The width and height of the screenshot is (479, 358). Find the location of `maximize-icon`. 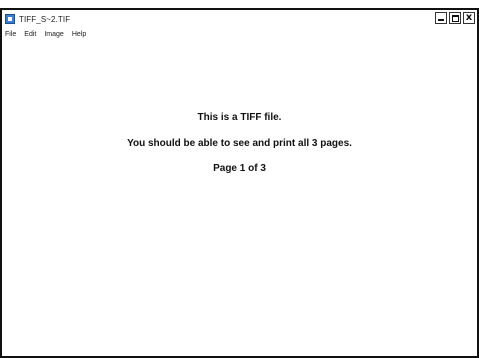

maximize-icon is located at coordinates (455, 18).